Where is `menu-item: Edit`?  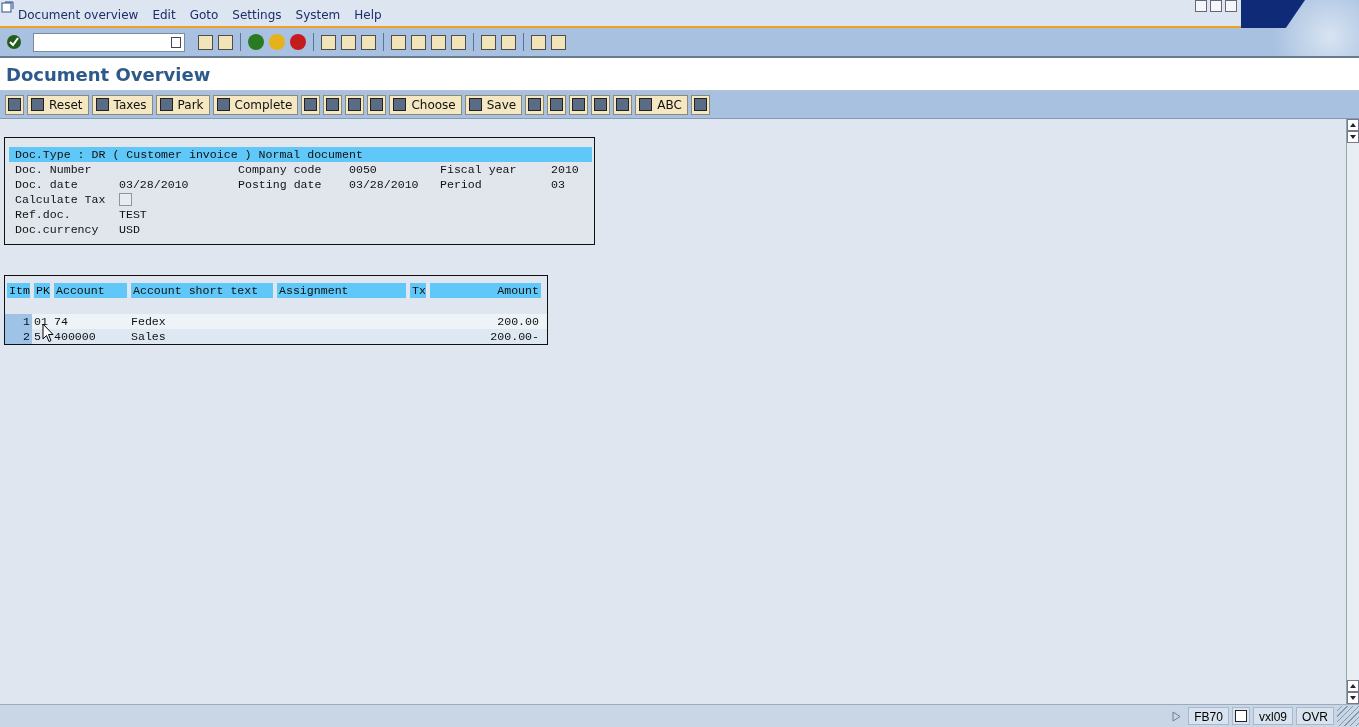
menu-item: Edit is located at coordinates (164, 17).